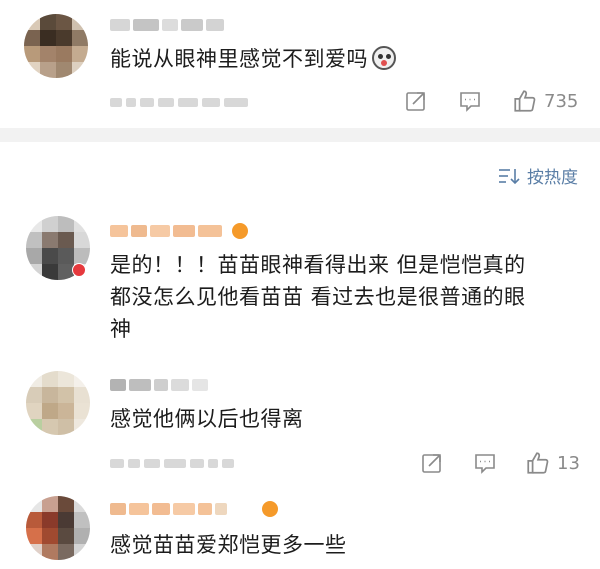 The height and width of the screenshot is (569, 600). What do you see at coordinates (552, 463) in the screenshot?
I see `like-button: 13` at bounding box center [552, 463].